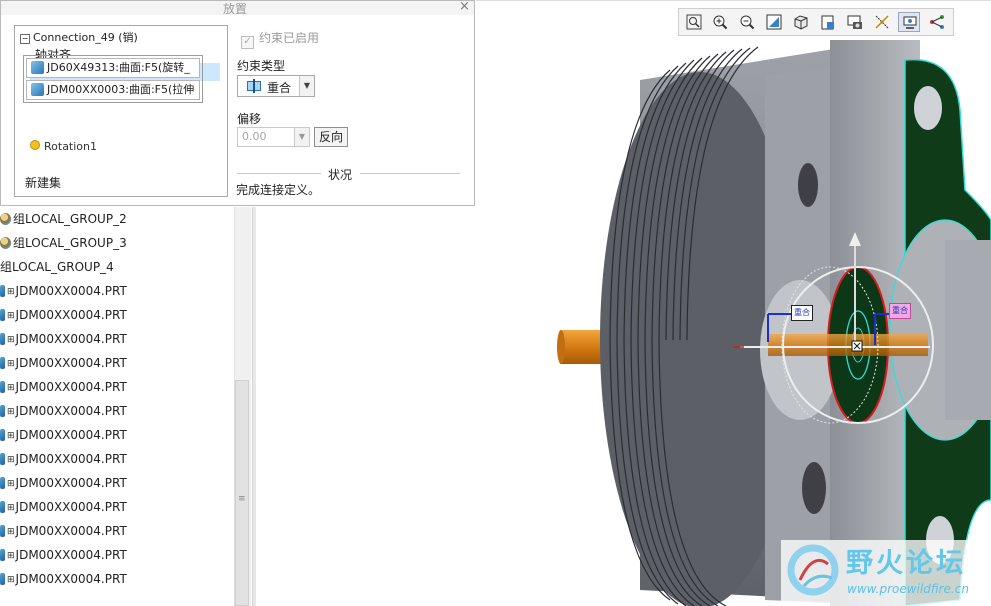 The image size is (991, 606). I want to click on status-text: 完成连接定义。, so click(278, 190).